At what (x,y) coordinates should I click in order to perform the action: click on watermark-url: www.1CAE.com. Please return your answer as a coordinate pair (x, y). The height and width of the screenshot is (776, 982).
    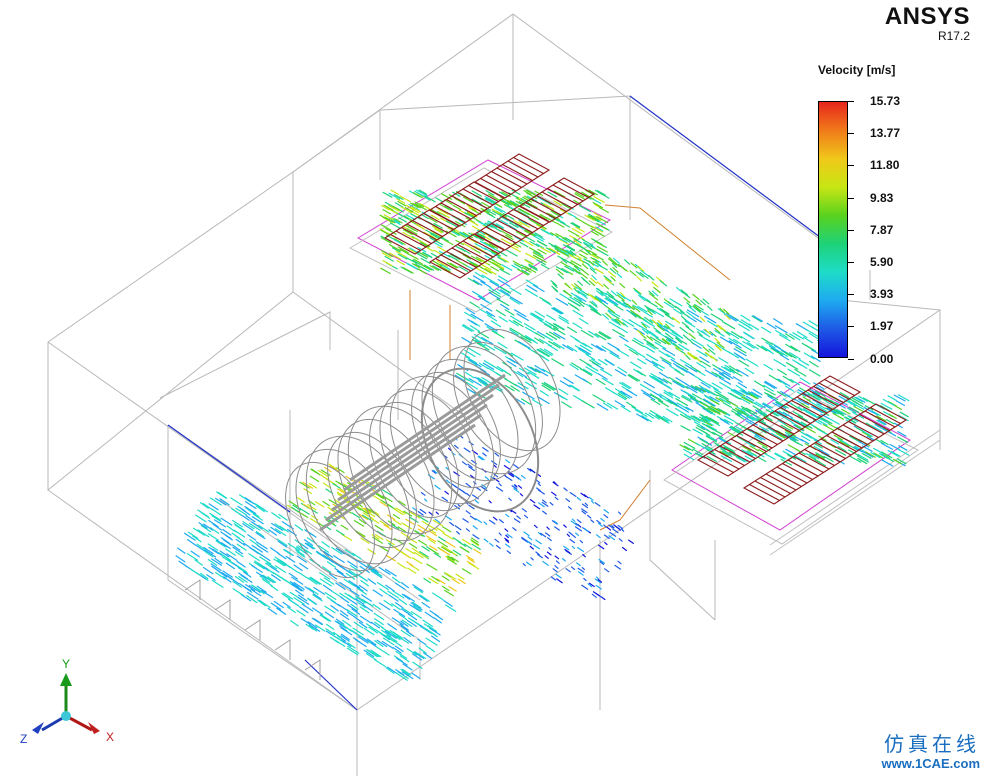
    Looking at the image, I should click on (930, 763).